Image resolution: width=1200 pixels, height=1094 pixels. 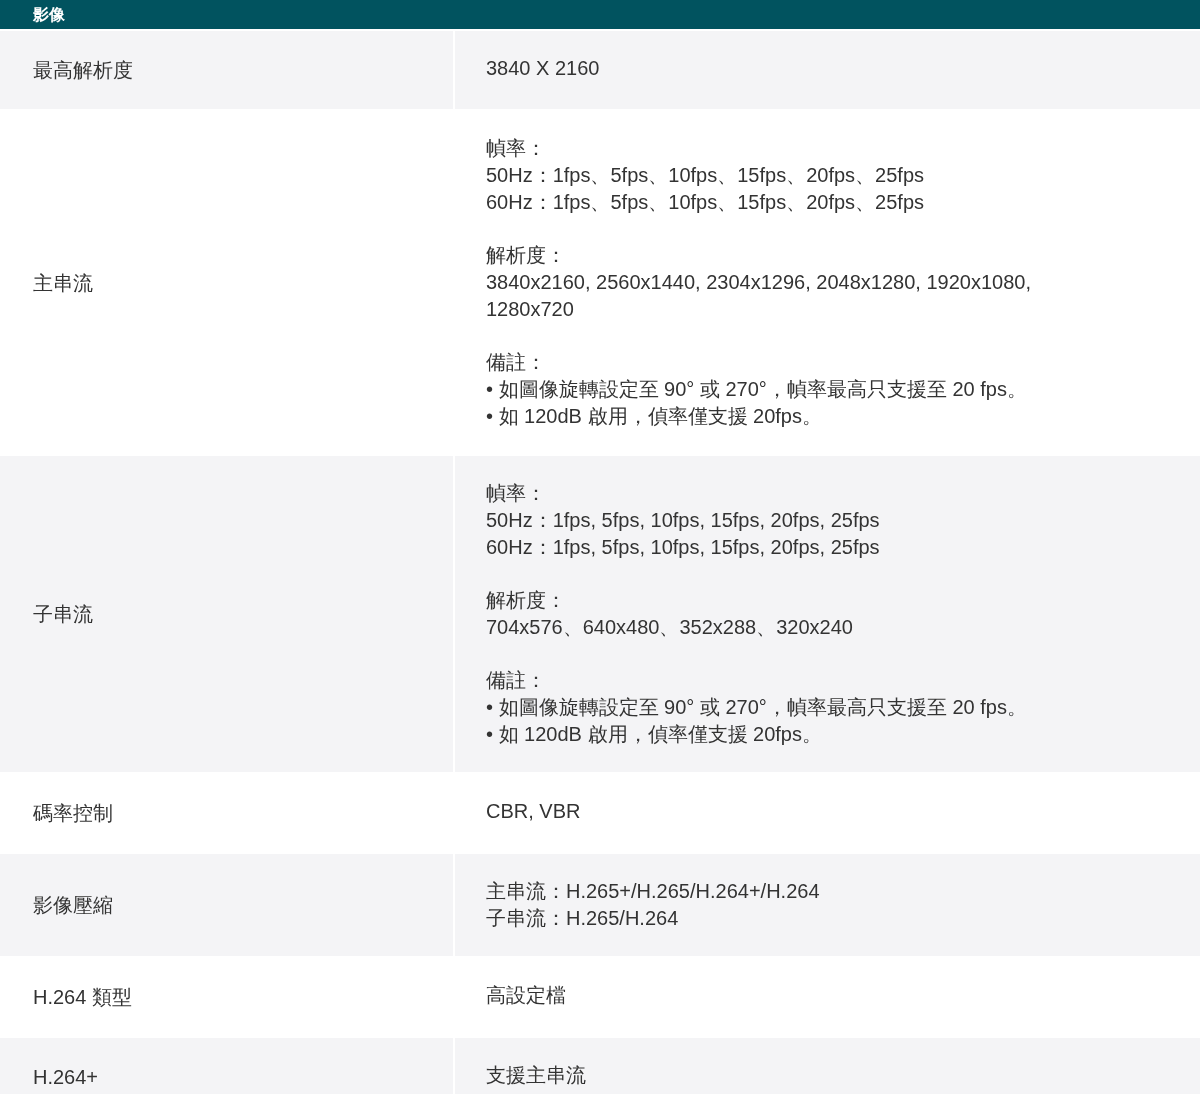 I want to click on spec-value: 主串流：H.265+/H.265/H.264+/H.264, so click(x=653, y=891).